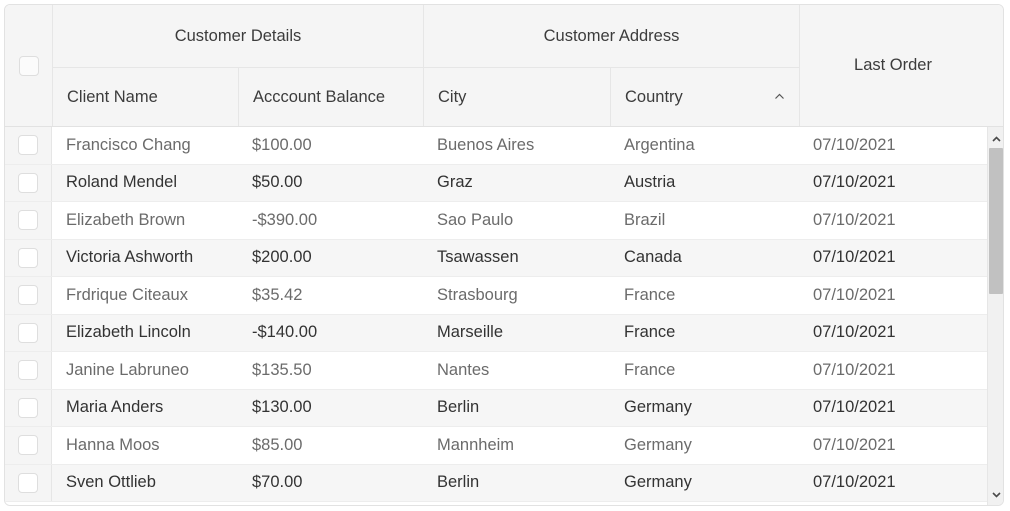  What do you see at coordinates (516, 96) in the screenshot?
I see `column-header-city: City` at bounding box center [516, 96].